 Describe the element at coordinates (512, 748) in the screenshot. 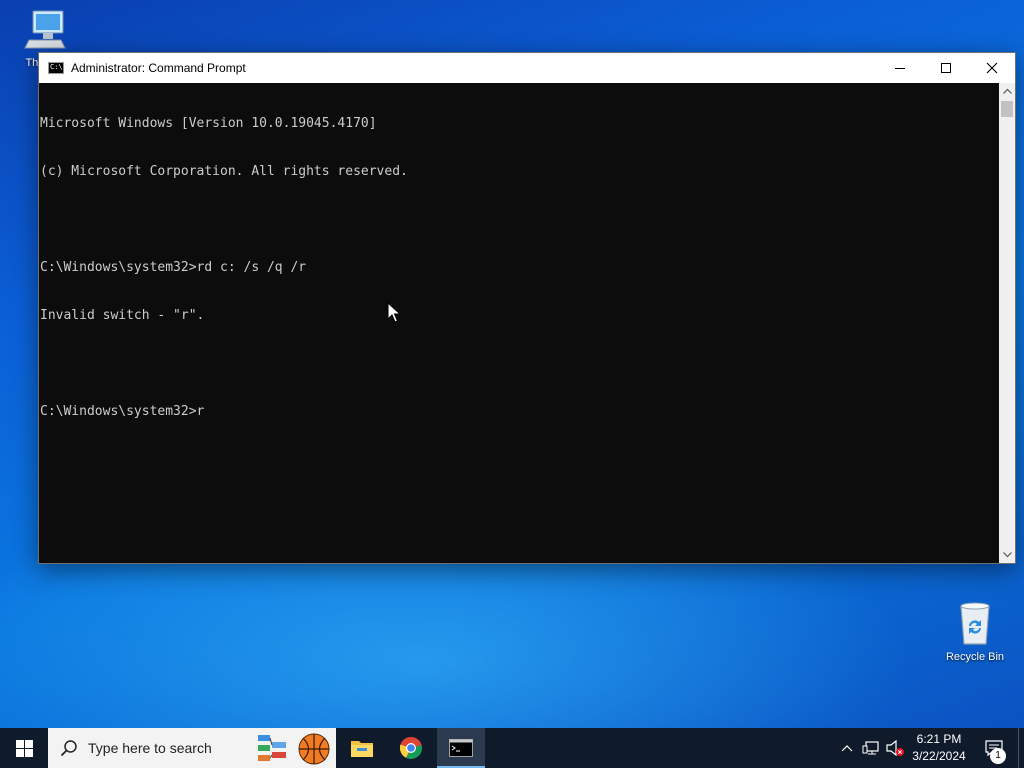

I see `taskbar: Type here to search 6:21 PM 3/22/2024` at that location.